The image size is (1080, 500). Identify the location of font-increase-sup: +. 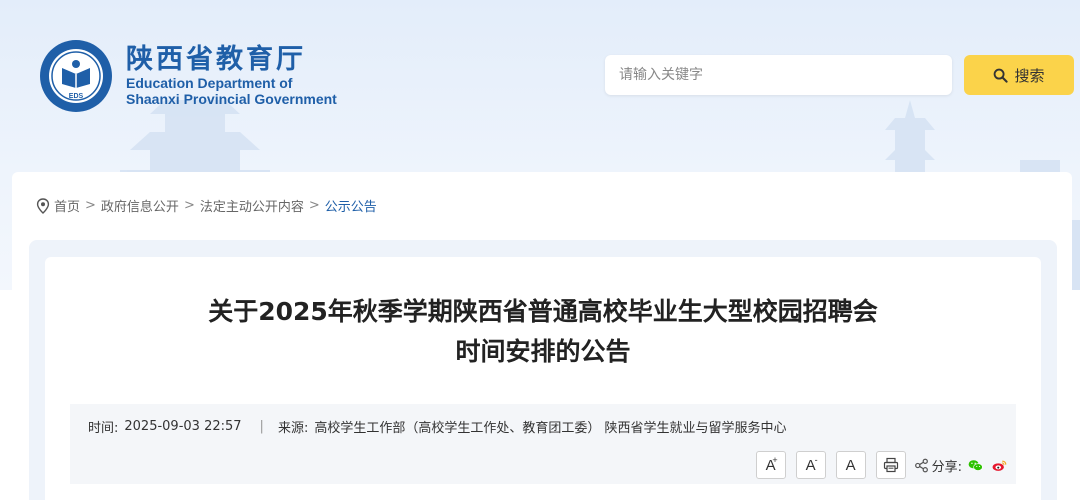
(775, 460).